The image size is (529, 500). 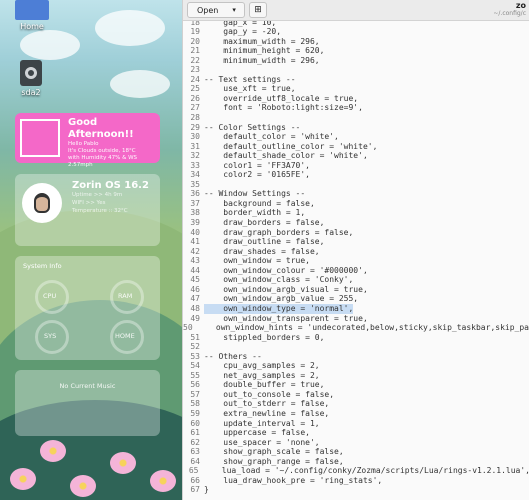 What do you see at coordinates (264, 223) in the screenshot?
I see `line-text: draw_borders = false,` at bounding box center [264, 223].